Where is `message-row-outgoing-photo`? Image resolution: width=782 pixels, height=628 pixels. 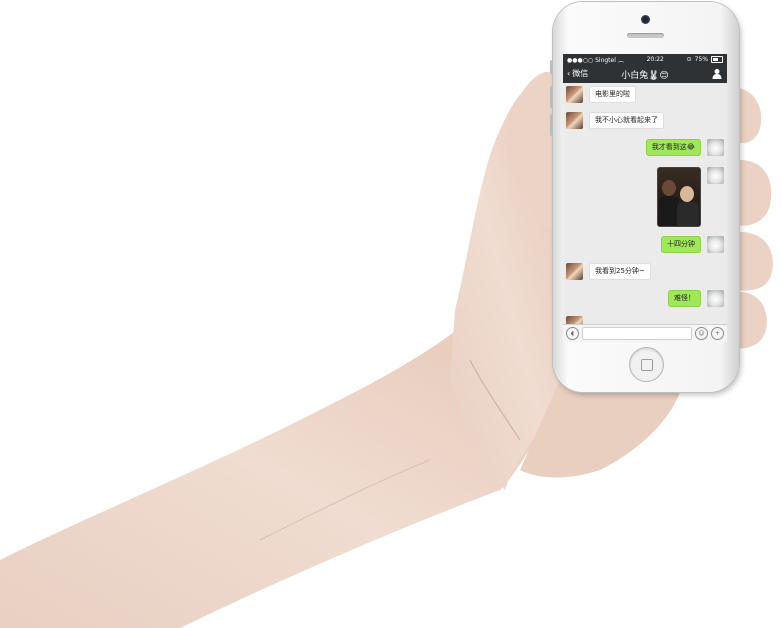 message-row-outgoing-photo is located at coordinates (690, 197).